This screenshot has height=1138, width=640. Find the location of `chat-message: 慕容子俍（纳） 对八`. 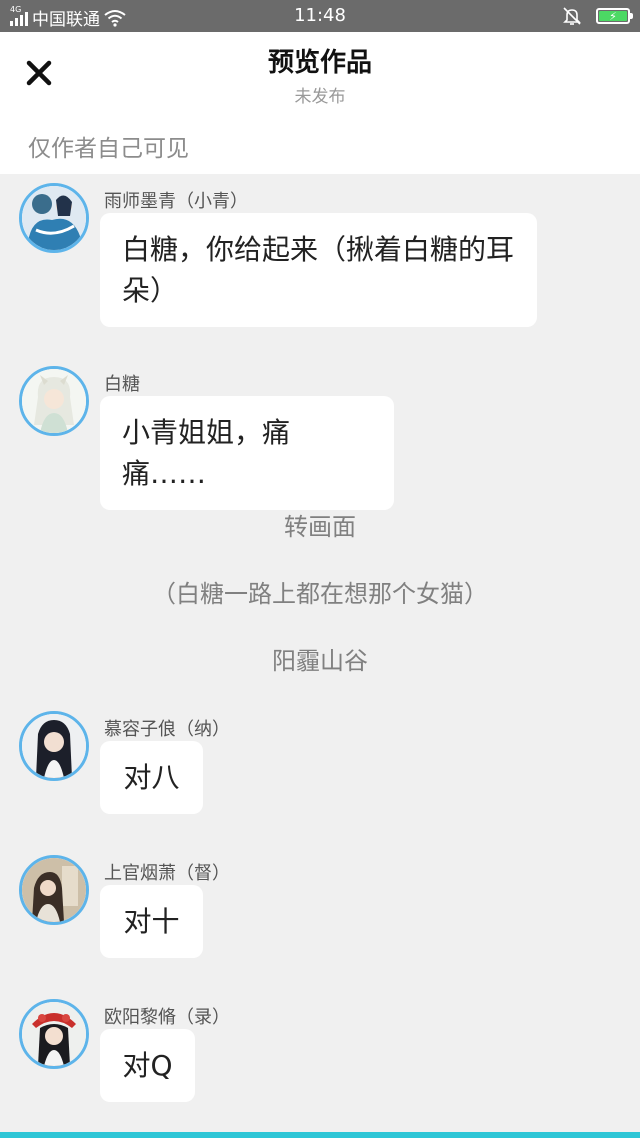

chat-message: 慕容子俍（纳） 对八 is located at coordinates (320, 762).